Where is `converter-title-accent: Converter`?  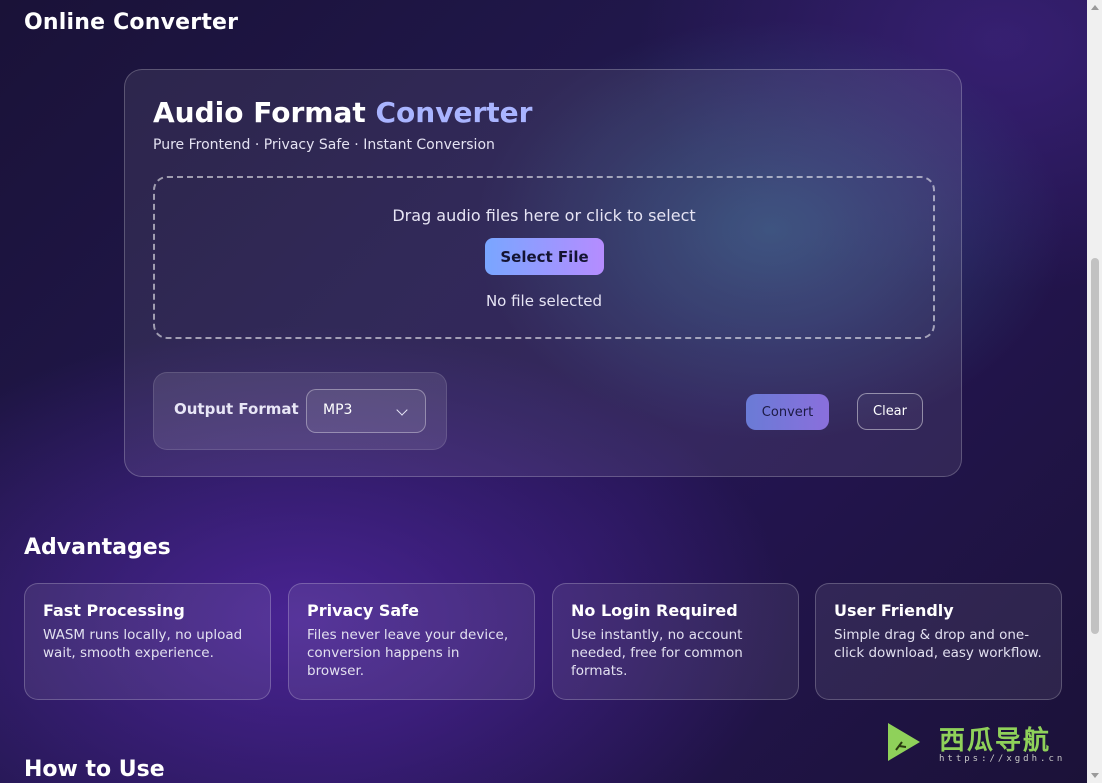
converter-title-accent: Converter is located at coordinates (454, 112).